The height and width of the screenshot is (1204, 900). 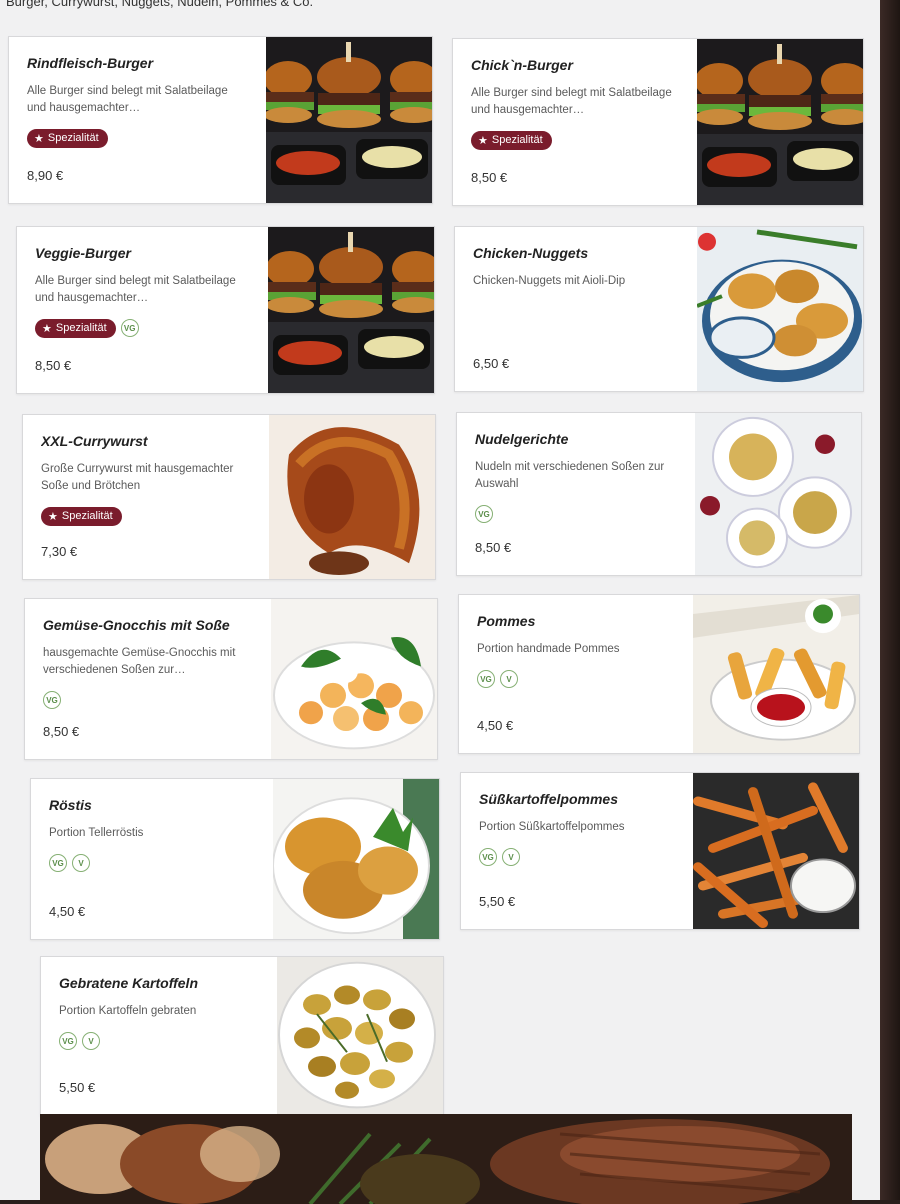 What do you see at coordinates (83, 253) in the screenshot?
I see `dish-name: Veggie-Burger` at bounding box center [83, 253].